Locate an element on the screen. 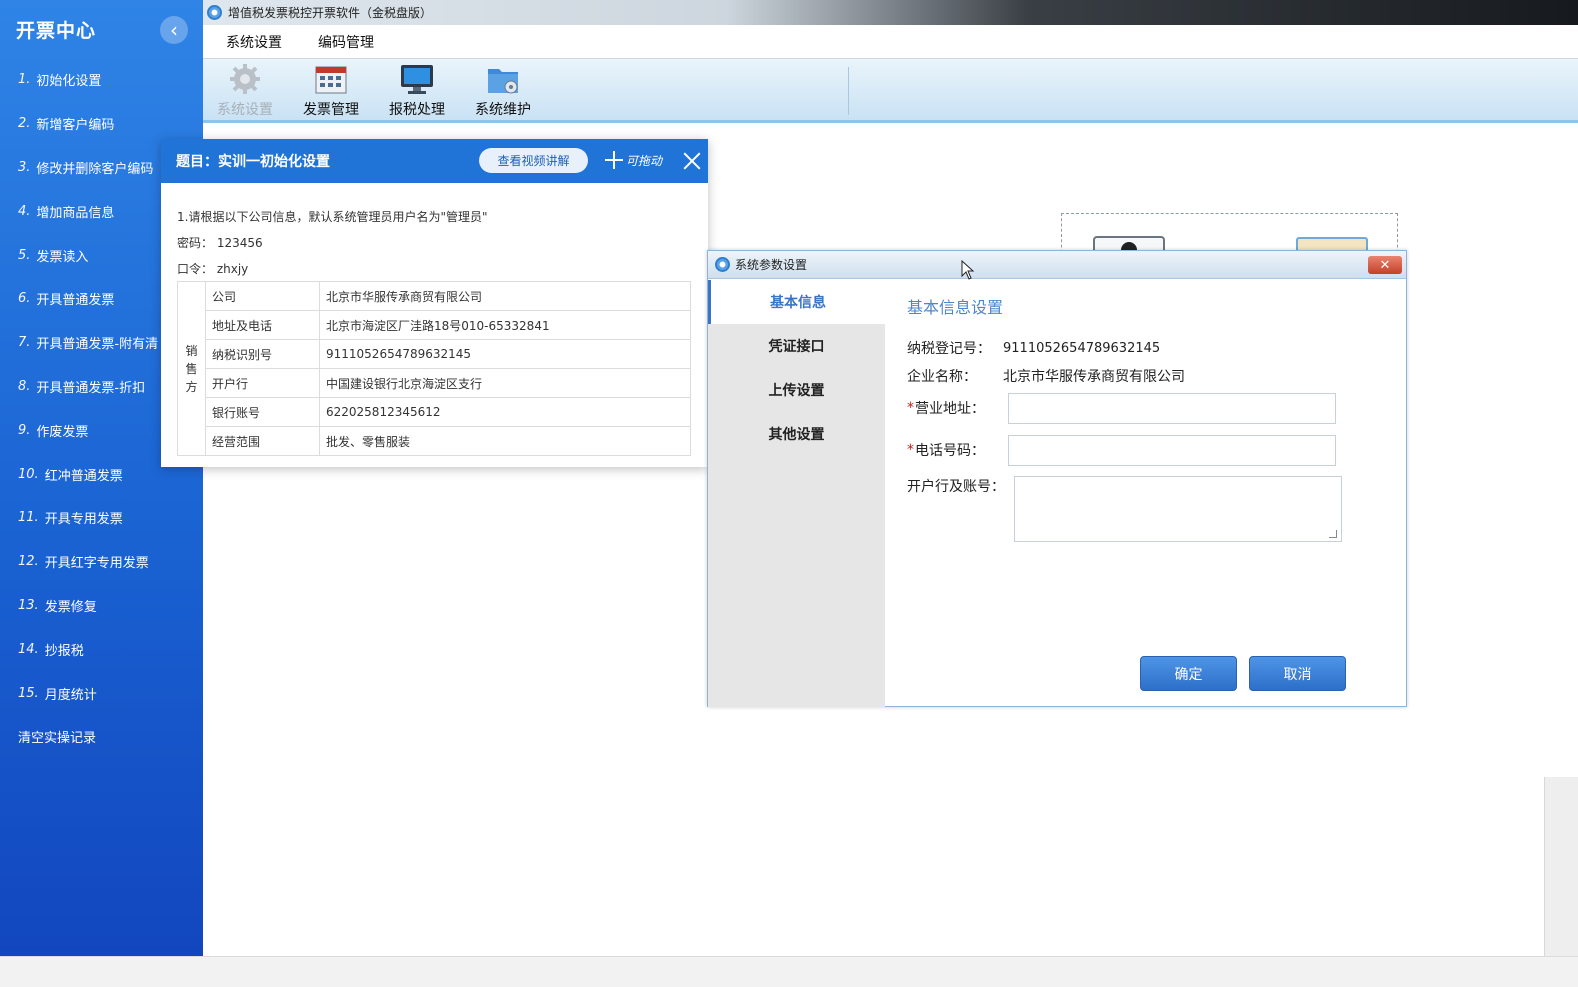  item-number: 5. is located at coordinates (24, 255).